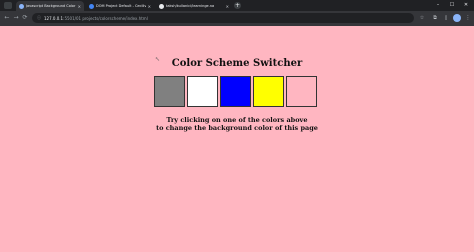  Describe the element at coordinates (202, 91) in the screenshot. I see `swatch-white` at that location.